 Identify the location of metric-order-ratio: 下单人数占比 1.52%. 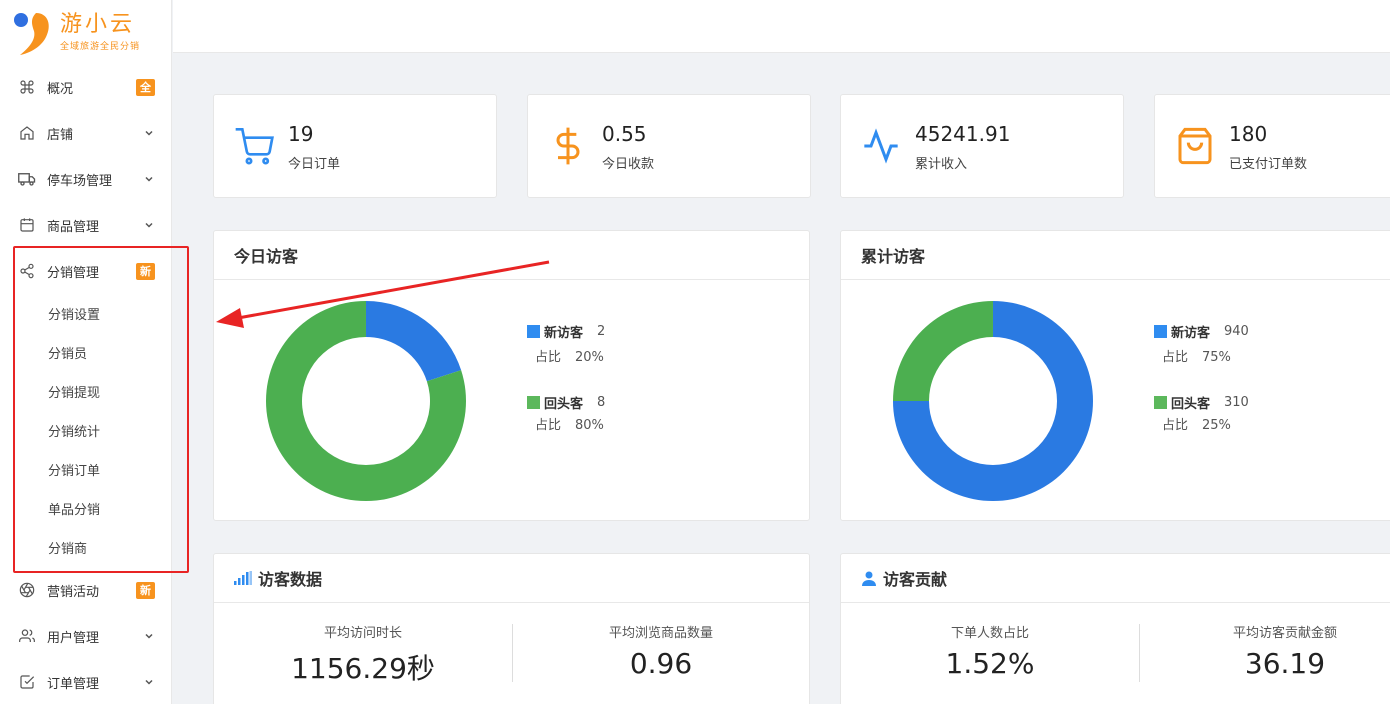
(990, 651).